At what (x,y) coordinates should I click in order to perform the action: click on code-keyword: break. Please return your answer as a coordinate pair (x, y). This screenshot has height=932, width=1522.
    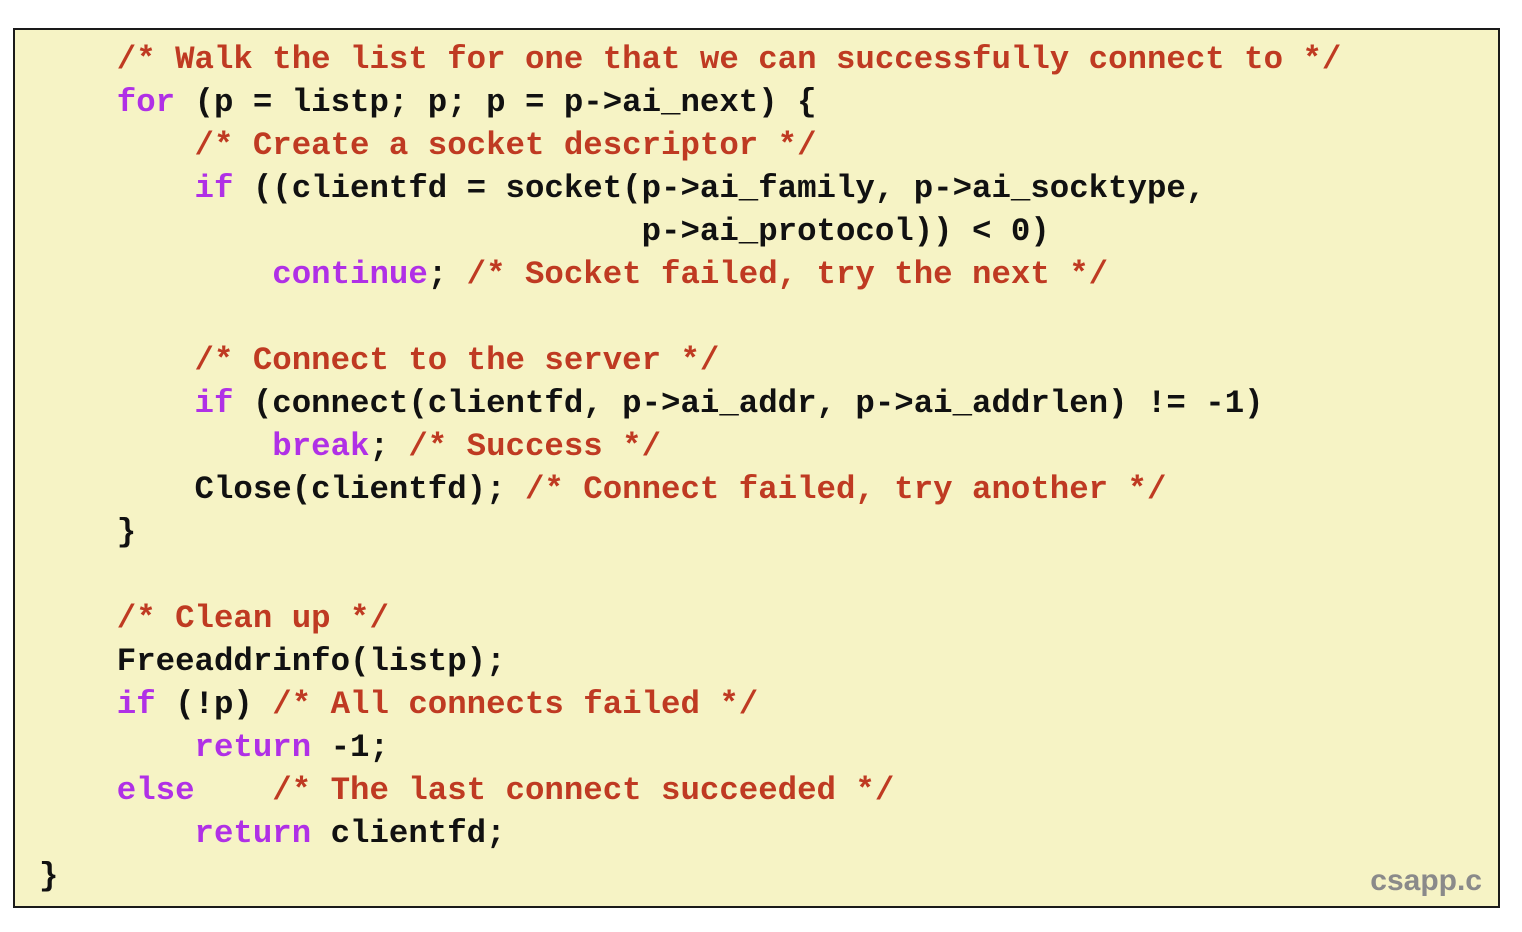
    Looking at the image, I should click on (321, 446).